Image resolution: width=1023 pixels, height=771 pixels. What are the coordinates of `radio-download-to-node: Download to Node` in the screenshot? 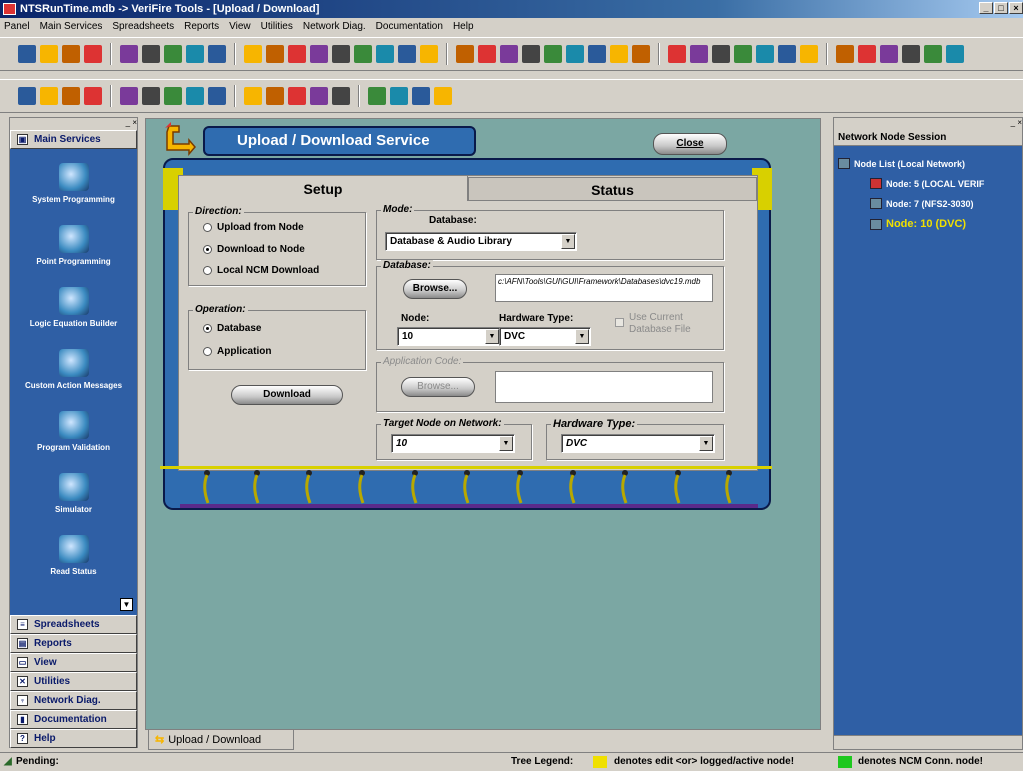 It's located at (254, 249).